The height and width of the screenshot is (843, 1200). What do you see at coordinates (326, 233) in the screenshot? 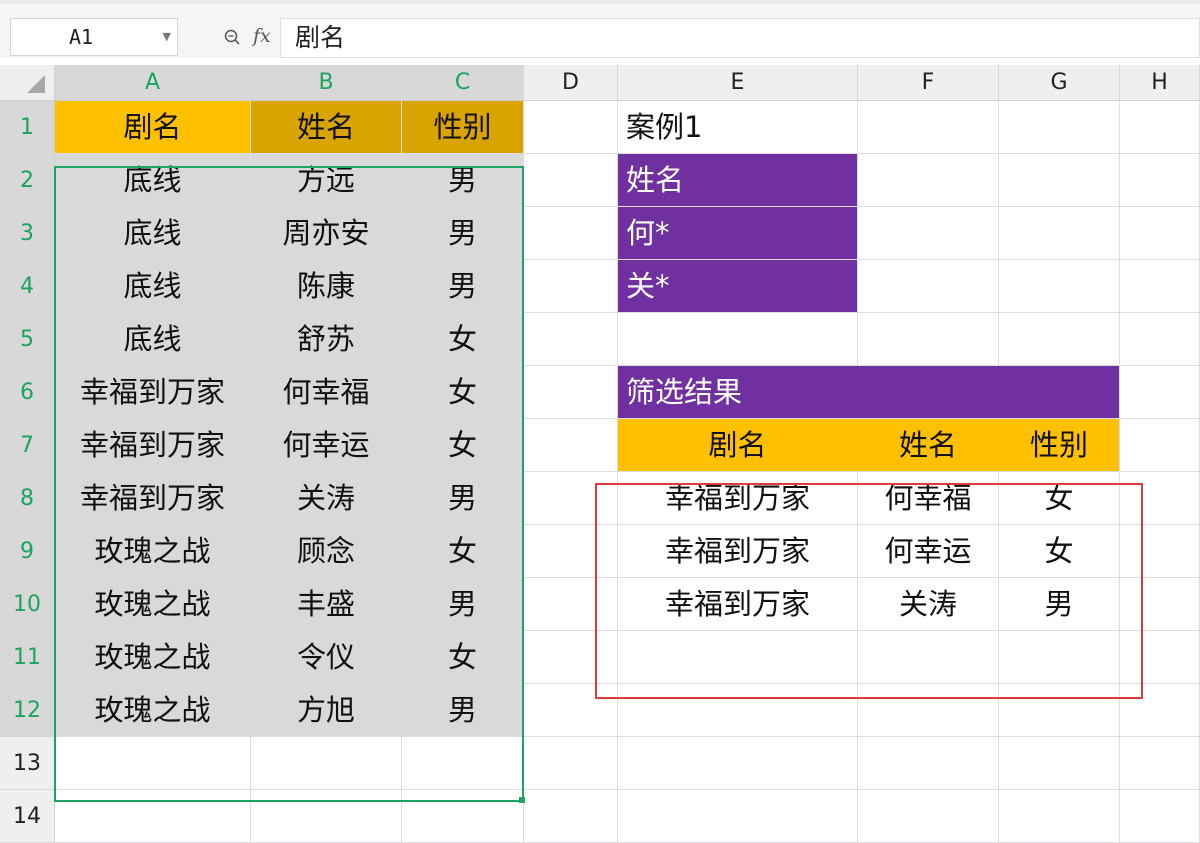
I see `source-data-cell: 周亦安` at bounding box center [326, 233].